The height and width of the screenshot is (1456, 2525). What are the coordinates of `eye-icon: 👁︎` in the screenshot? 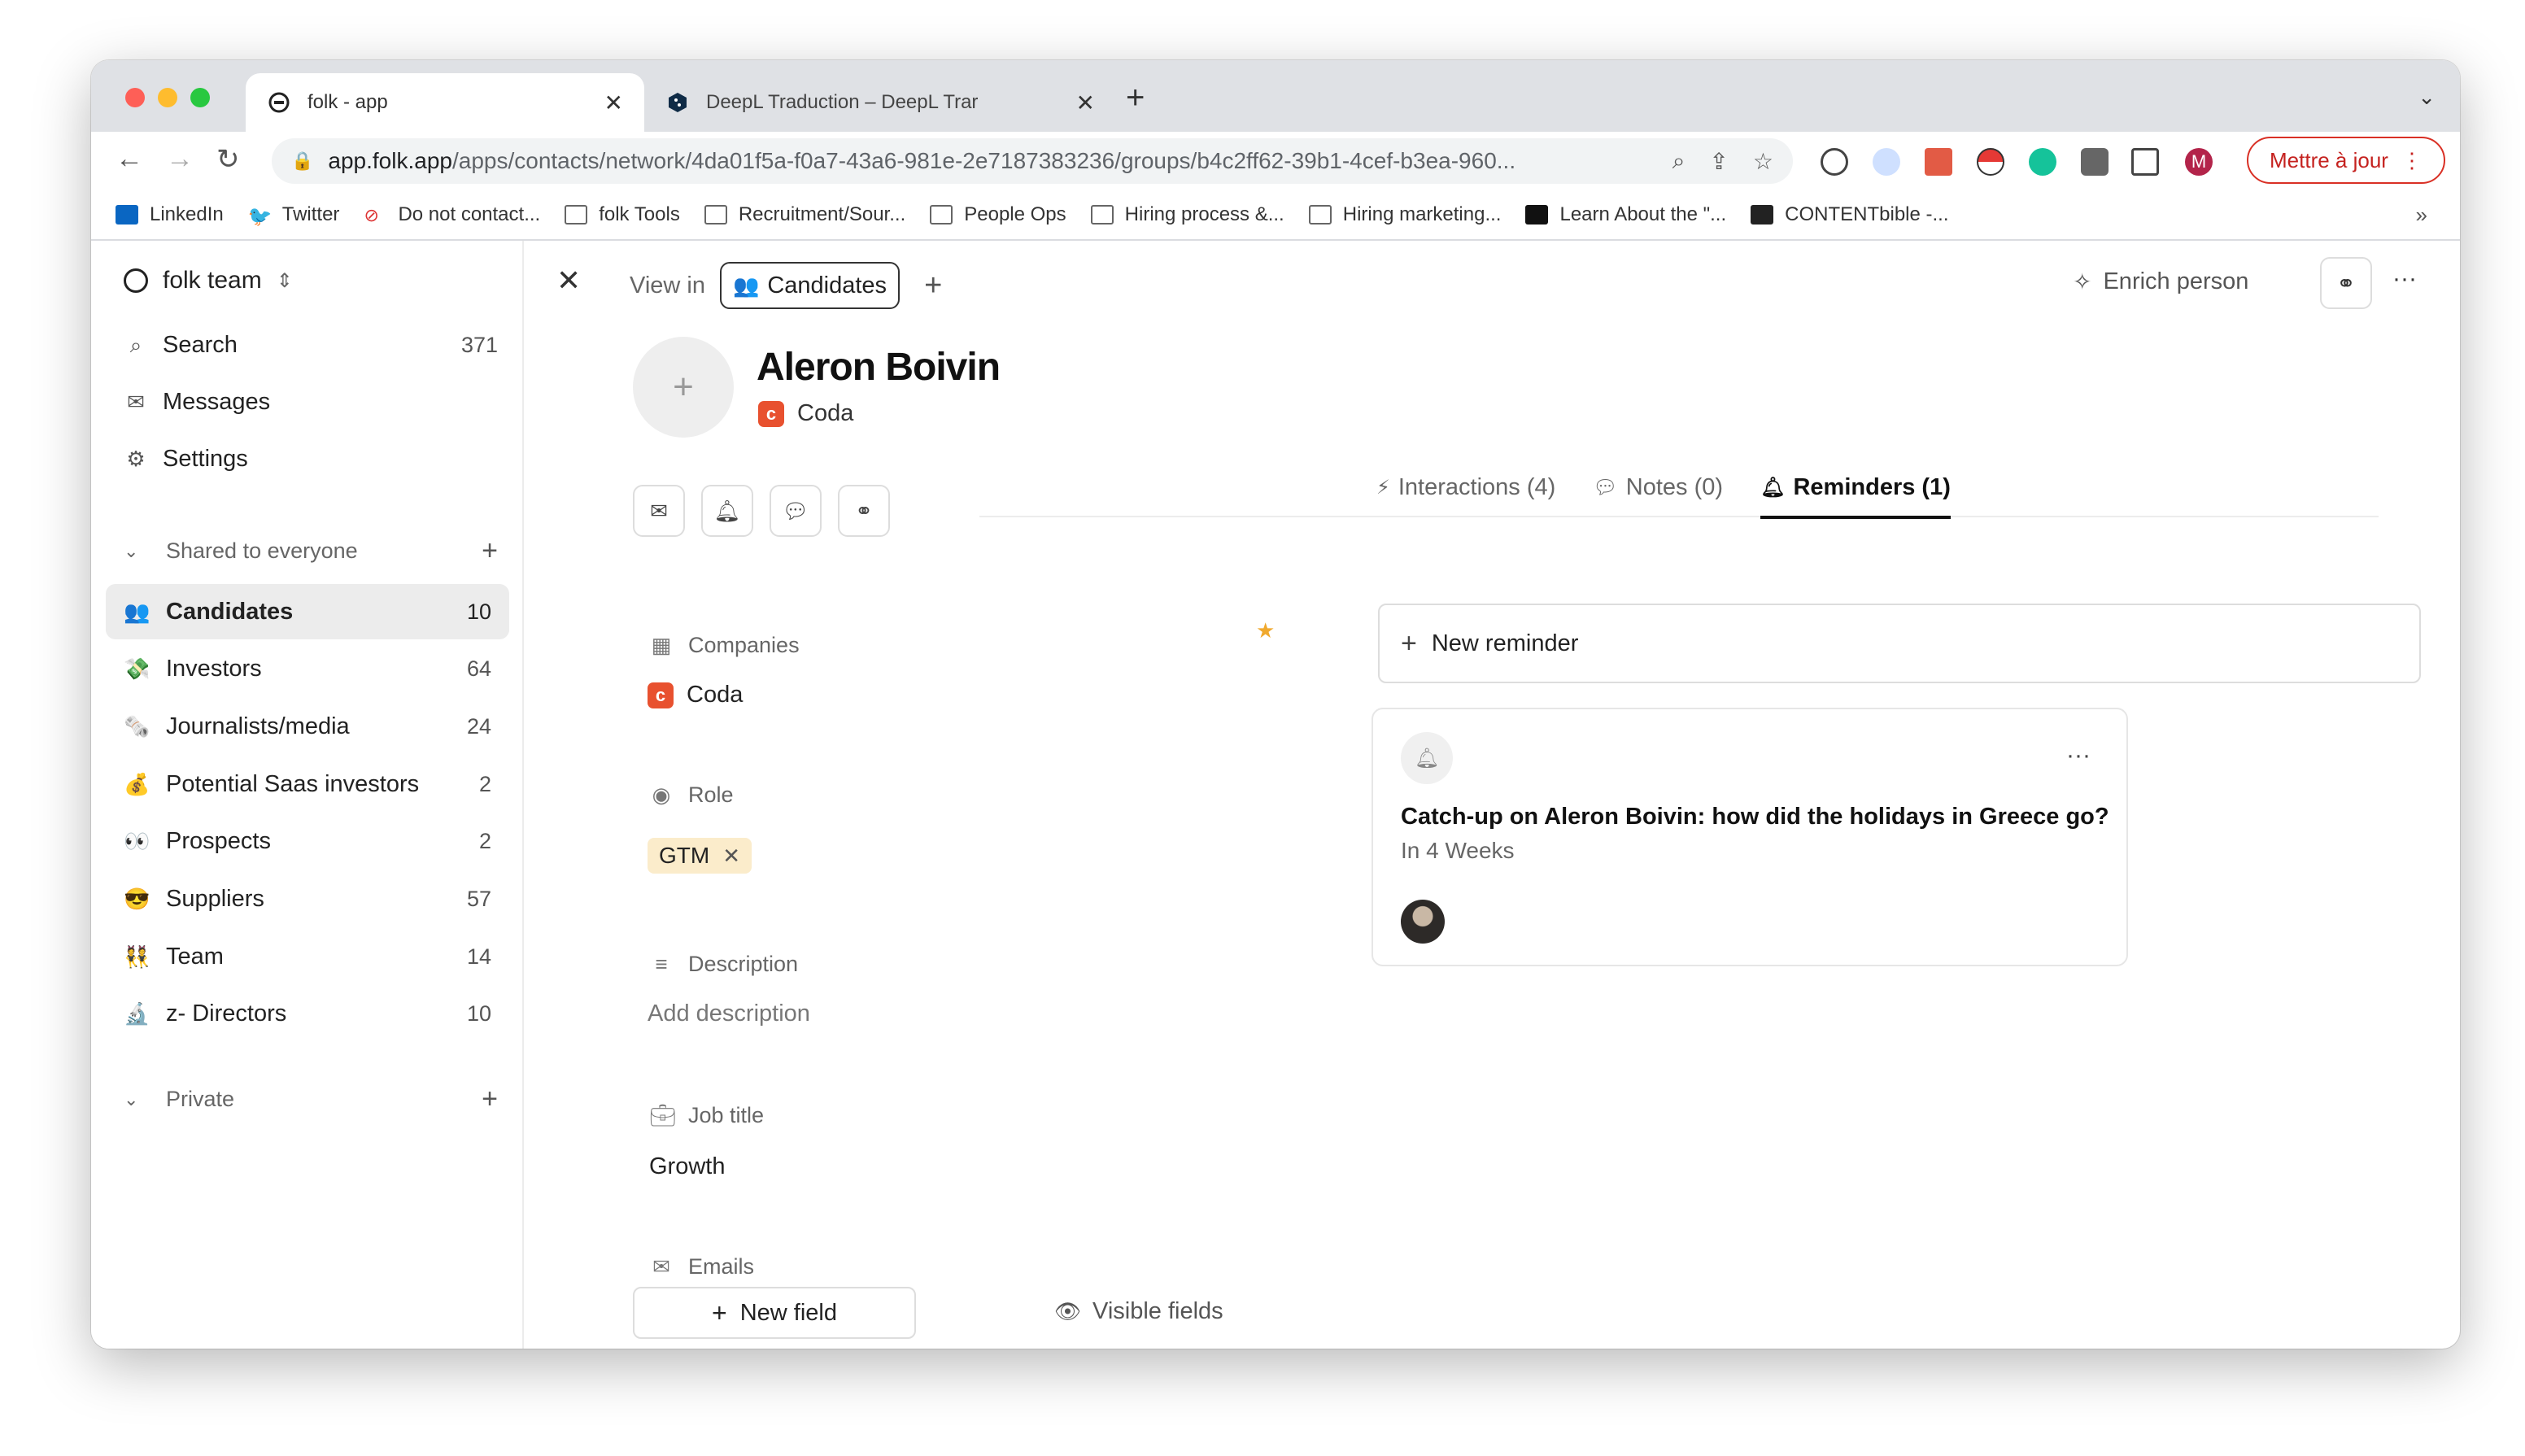 It's located at (1068, 1311).